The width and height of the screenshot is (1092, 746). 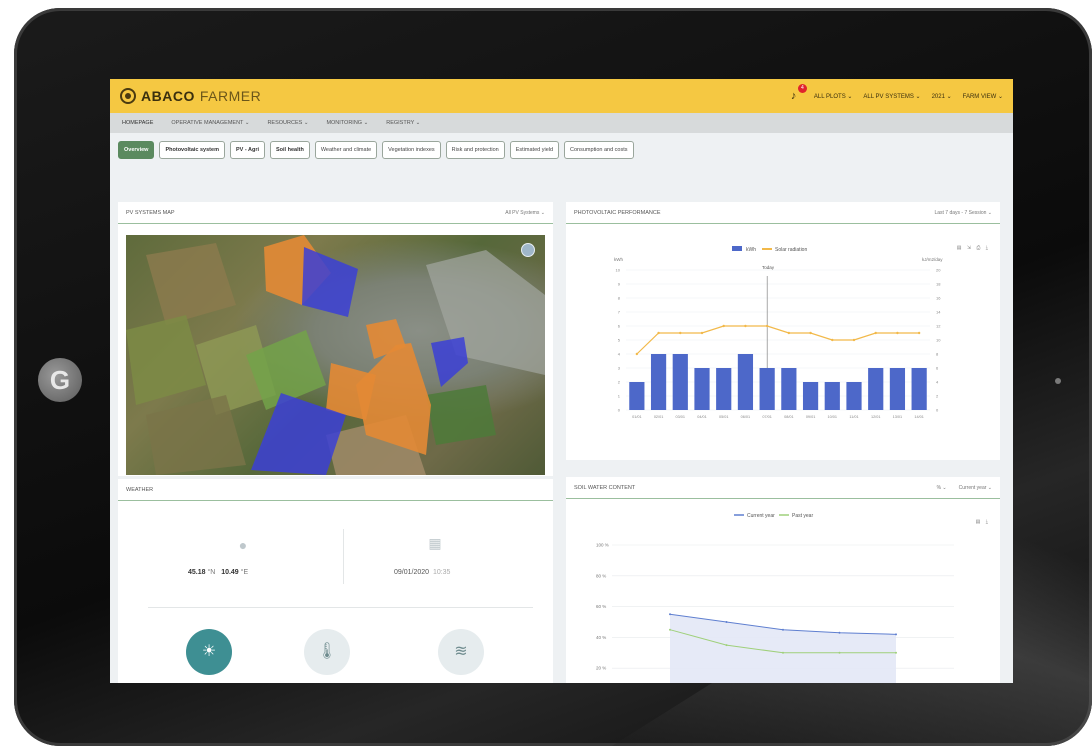 I want to click on menu-monitoring: MONITORING ⌄, so click(x=347, y=123).